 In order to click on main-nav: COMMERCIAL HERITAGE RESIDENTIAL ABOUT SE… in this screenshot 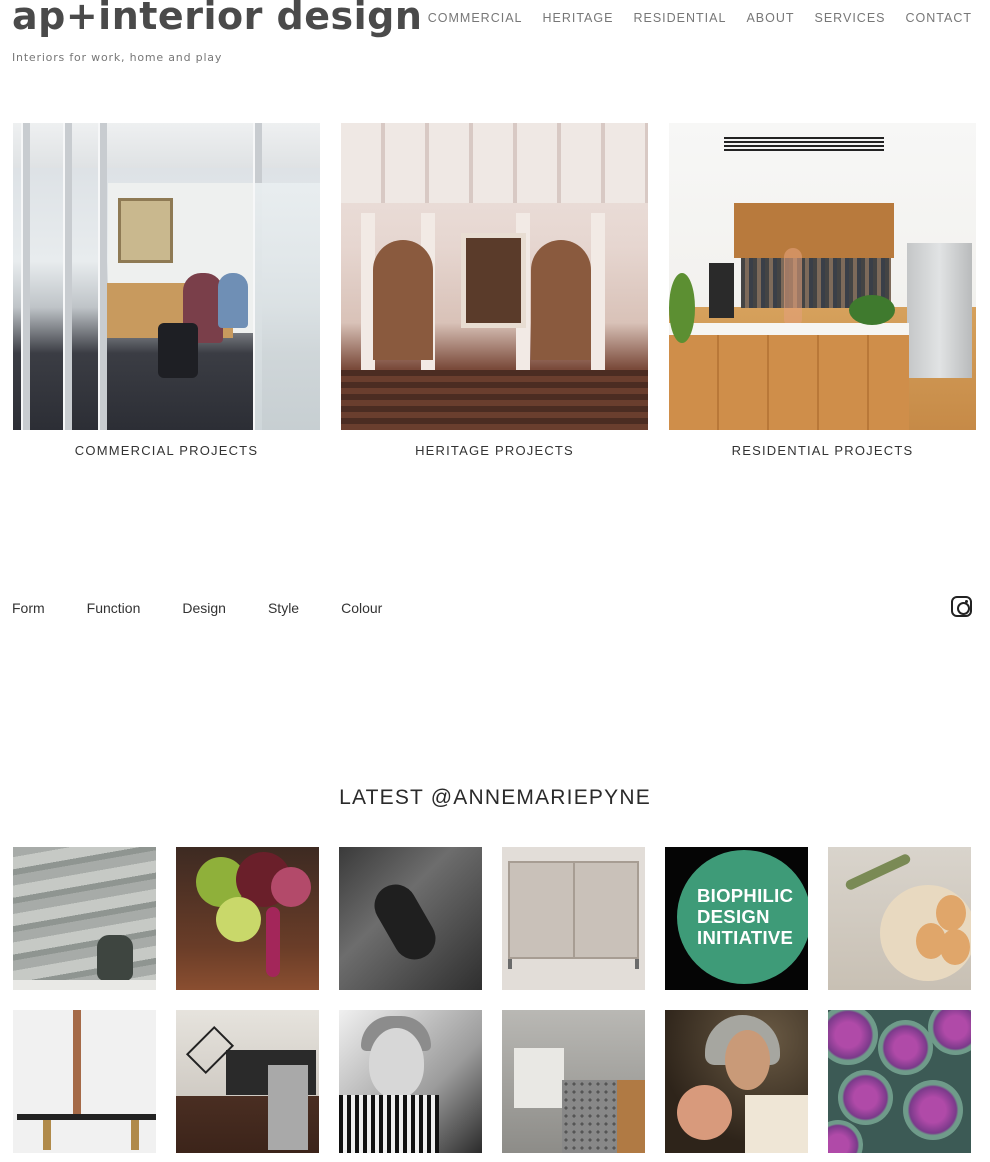, I will do `click(700, 18)`.